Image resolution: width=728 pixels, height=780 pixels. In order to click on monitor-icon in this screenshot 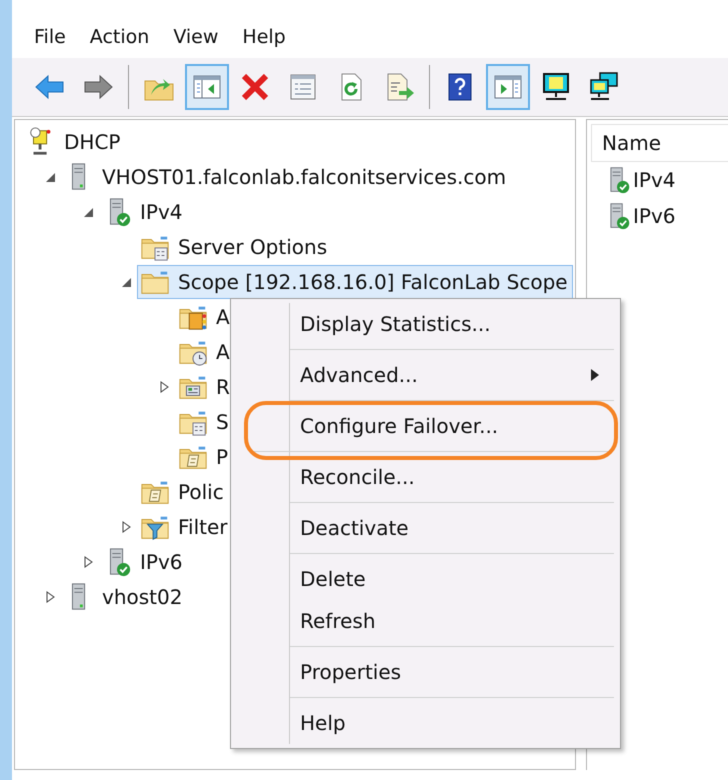, I will do `click(556, 87)`.